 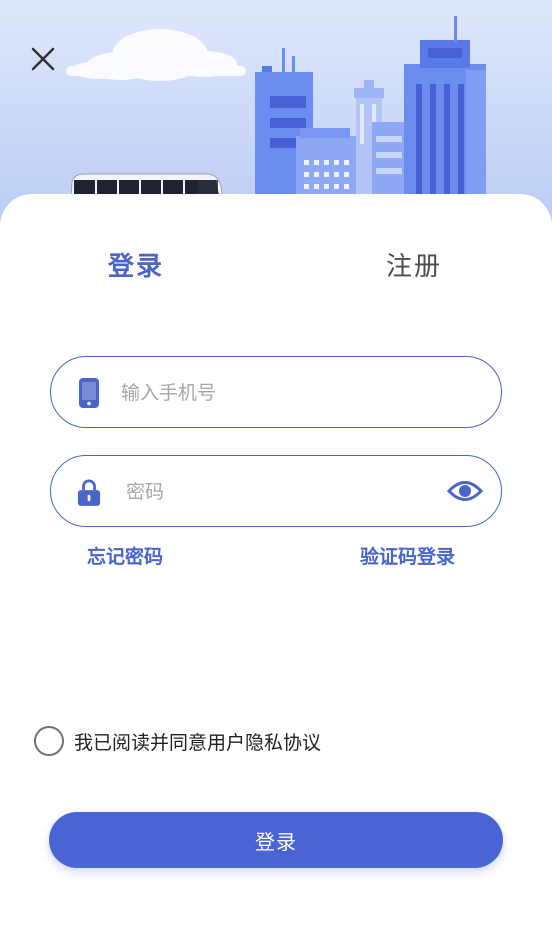 I want to click on password-input, so click(x=276, y=492).